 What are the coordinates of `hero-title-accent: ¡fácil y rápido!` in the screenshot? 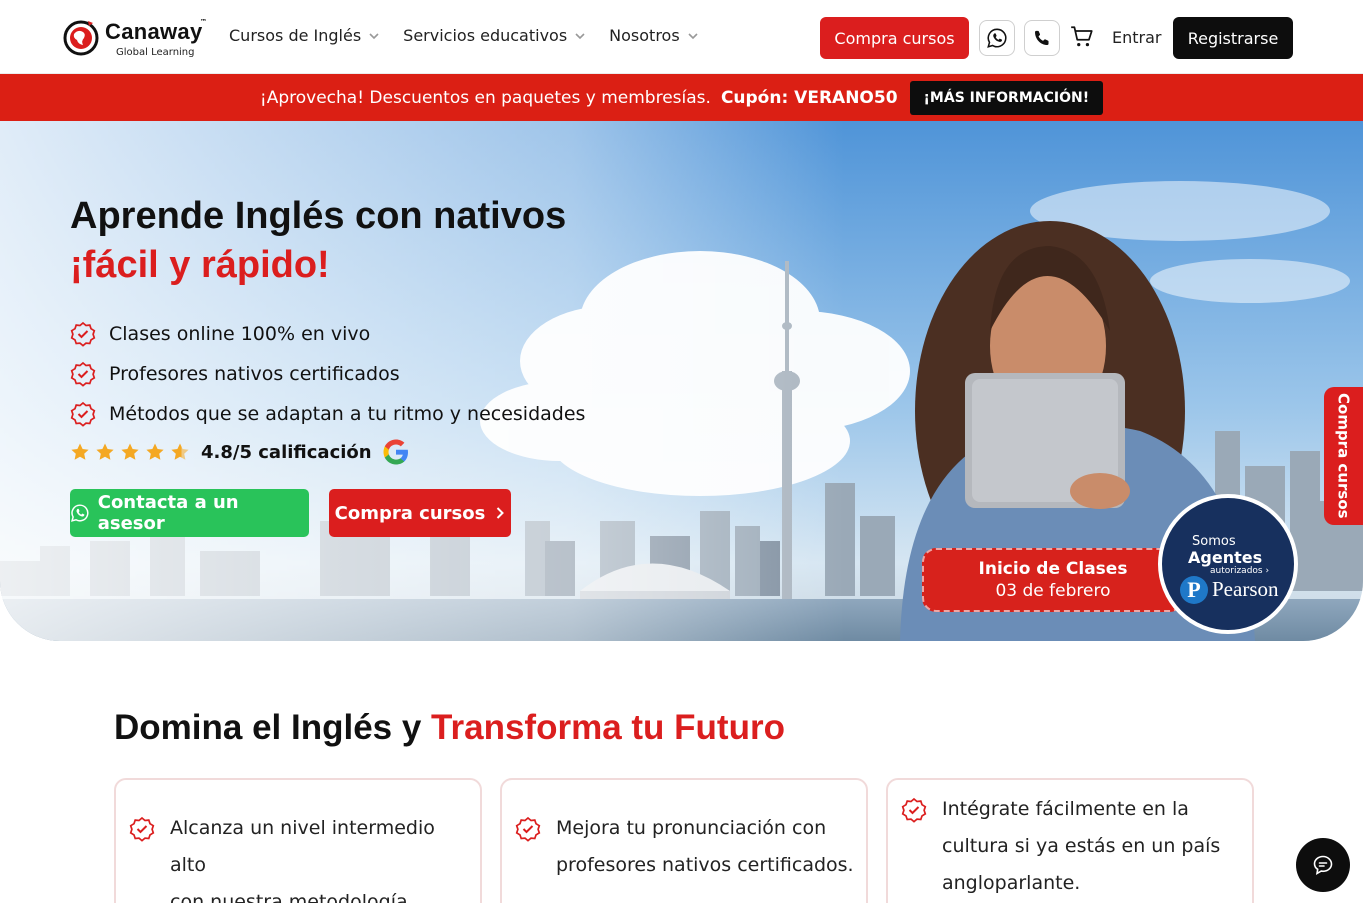 It's located at (200, 265).